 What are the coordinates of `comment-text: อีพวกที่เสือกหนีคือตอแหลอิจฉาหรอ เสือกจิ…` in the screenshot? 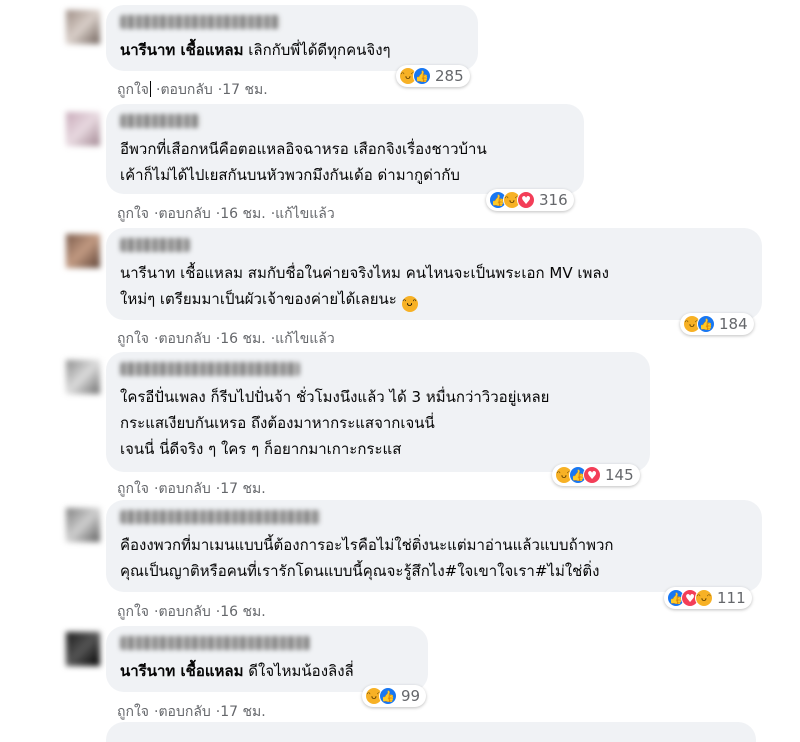 It's located at (303, 162).